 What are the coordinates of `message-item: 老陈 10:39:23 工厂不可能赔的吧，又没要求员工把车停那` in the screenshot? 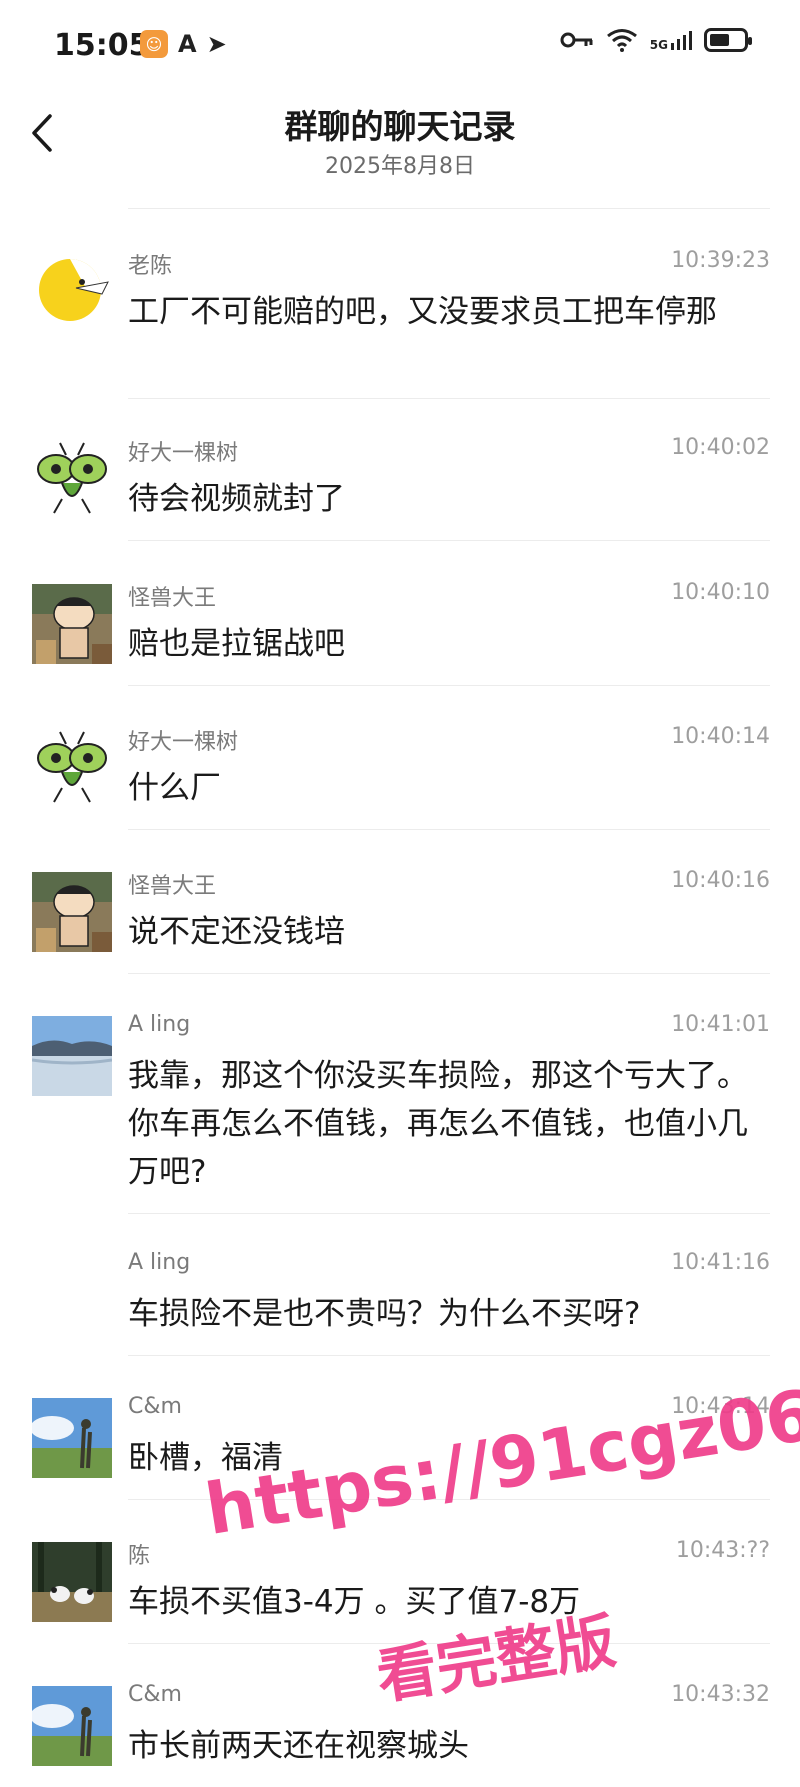 It's located at (400, 323).